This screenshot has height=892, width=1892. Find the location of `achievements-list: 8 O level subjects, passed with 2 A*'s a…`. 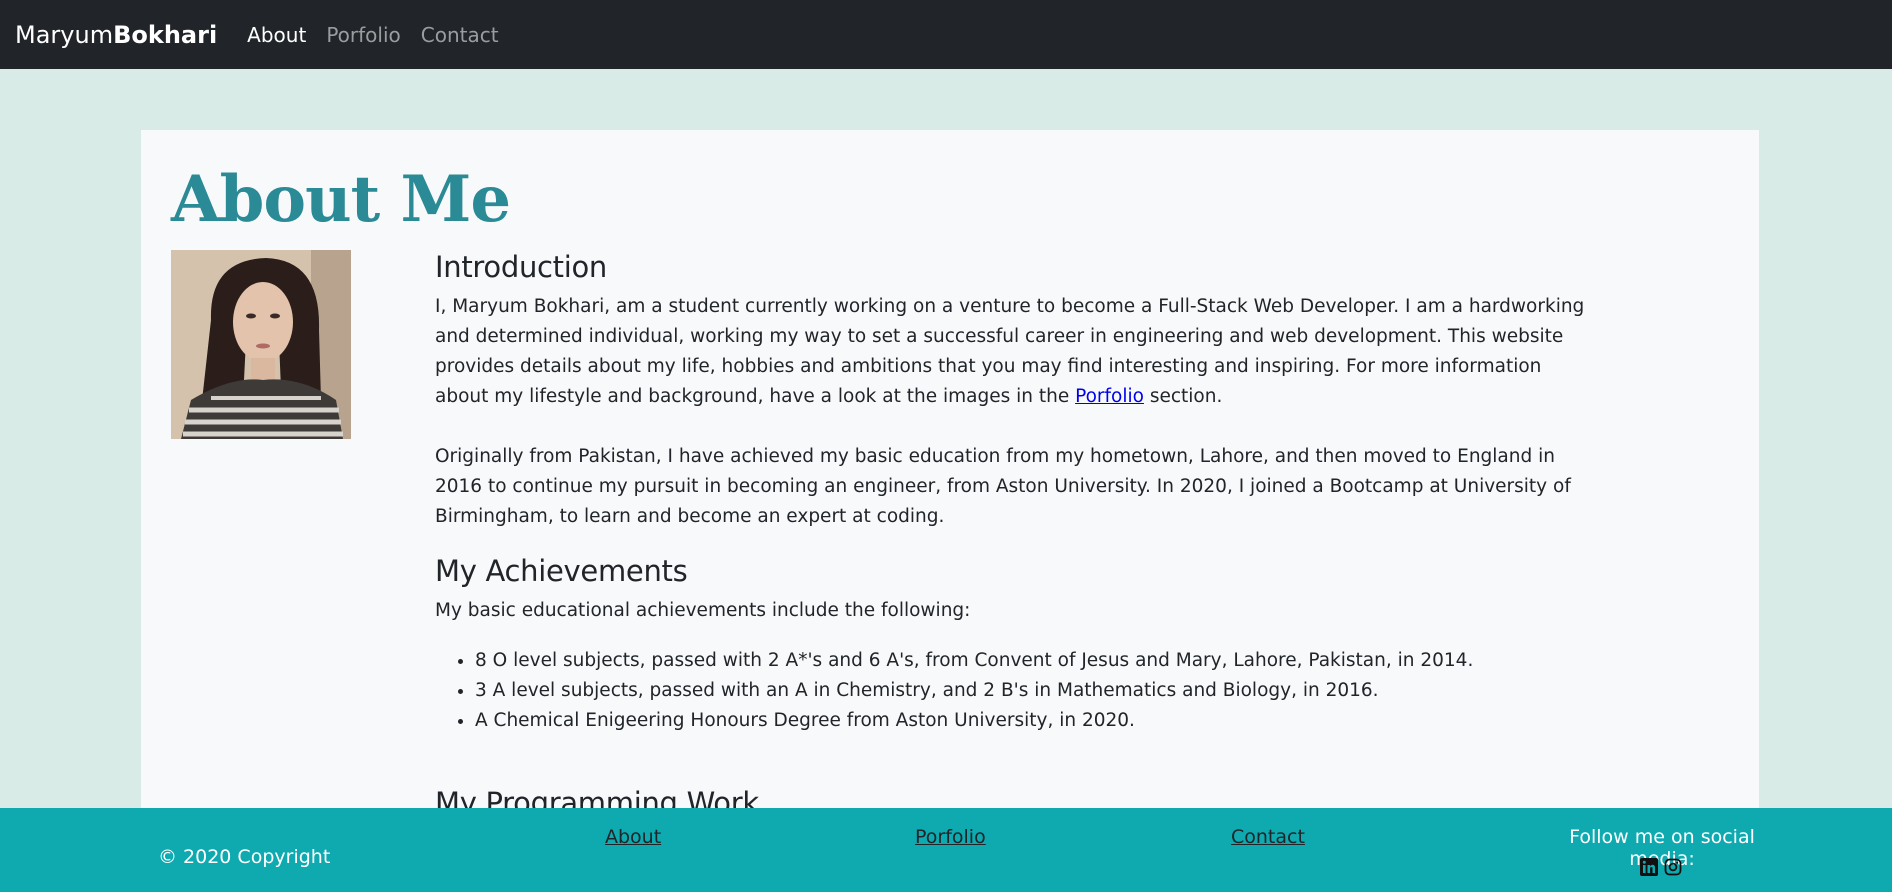

achievements-list: 8 O level subjects, passed with 2 A*'s a… is located at coordinates (1015, 691).